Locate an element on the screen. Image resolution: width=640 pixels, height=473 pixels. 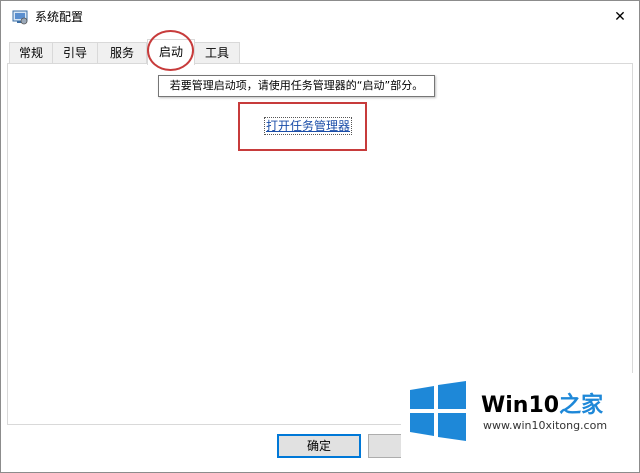
watermark-brand-main: Win10 is located at coordinates (520, 405).